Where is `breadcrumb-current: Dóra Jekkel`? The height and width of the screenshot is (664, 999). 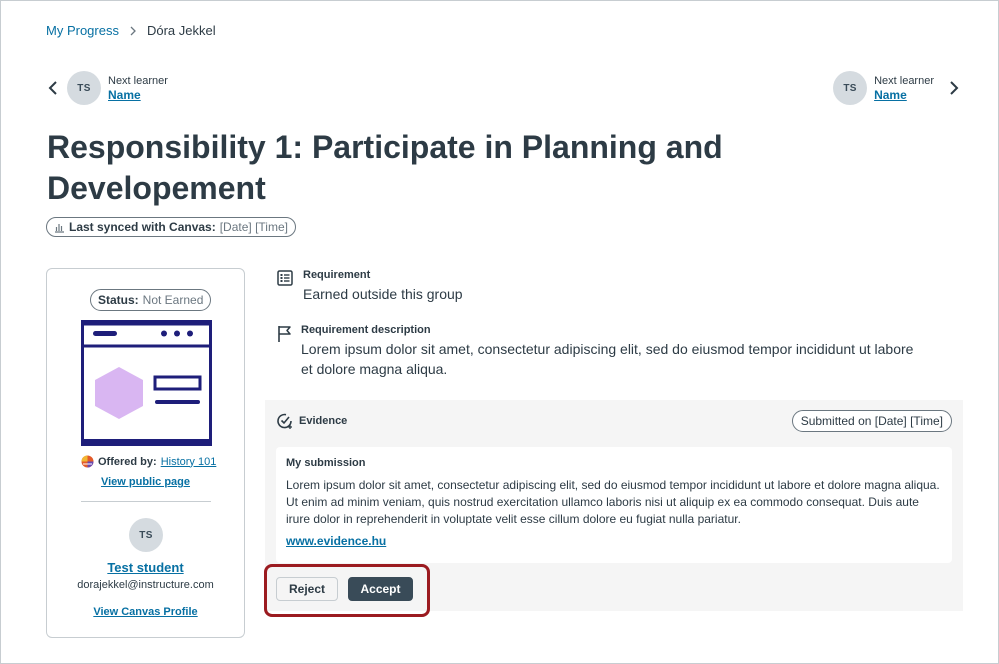
breadcrumb-current: Dóra Jekkel is located at coordinates (181, 30).